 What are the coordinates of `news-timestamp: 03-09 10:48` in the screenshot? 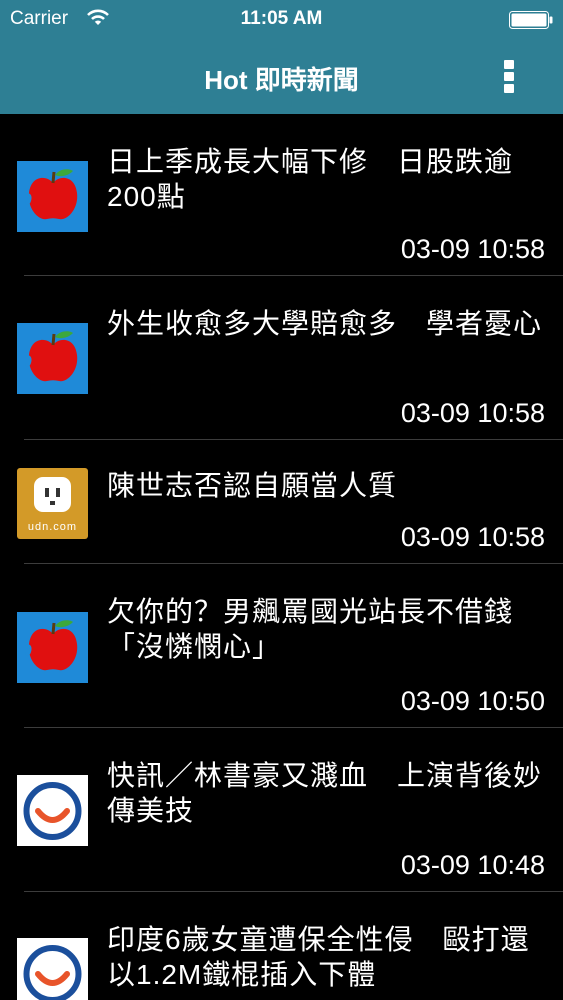 It's located at (472, 865).